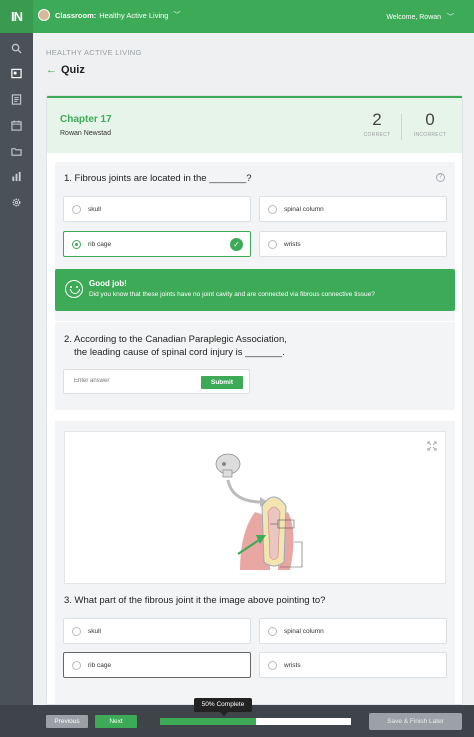 This screenshot has width=474, height=737. What do you see at coordinates (94, 52) in the screenshot?
I see `breadcrumb: HEALTHY ACTIVE LIVING` at bounding box center [94, 52].